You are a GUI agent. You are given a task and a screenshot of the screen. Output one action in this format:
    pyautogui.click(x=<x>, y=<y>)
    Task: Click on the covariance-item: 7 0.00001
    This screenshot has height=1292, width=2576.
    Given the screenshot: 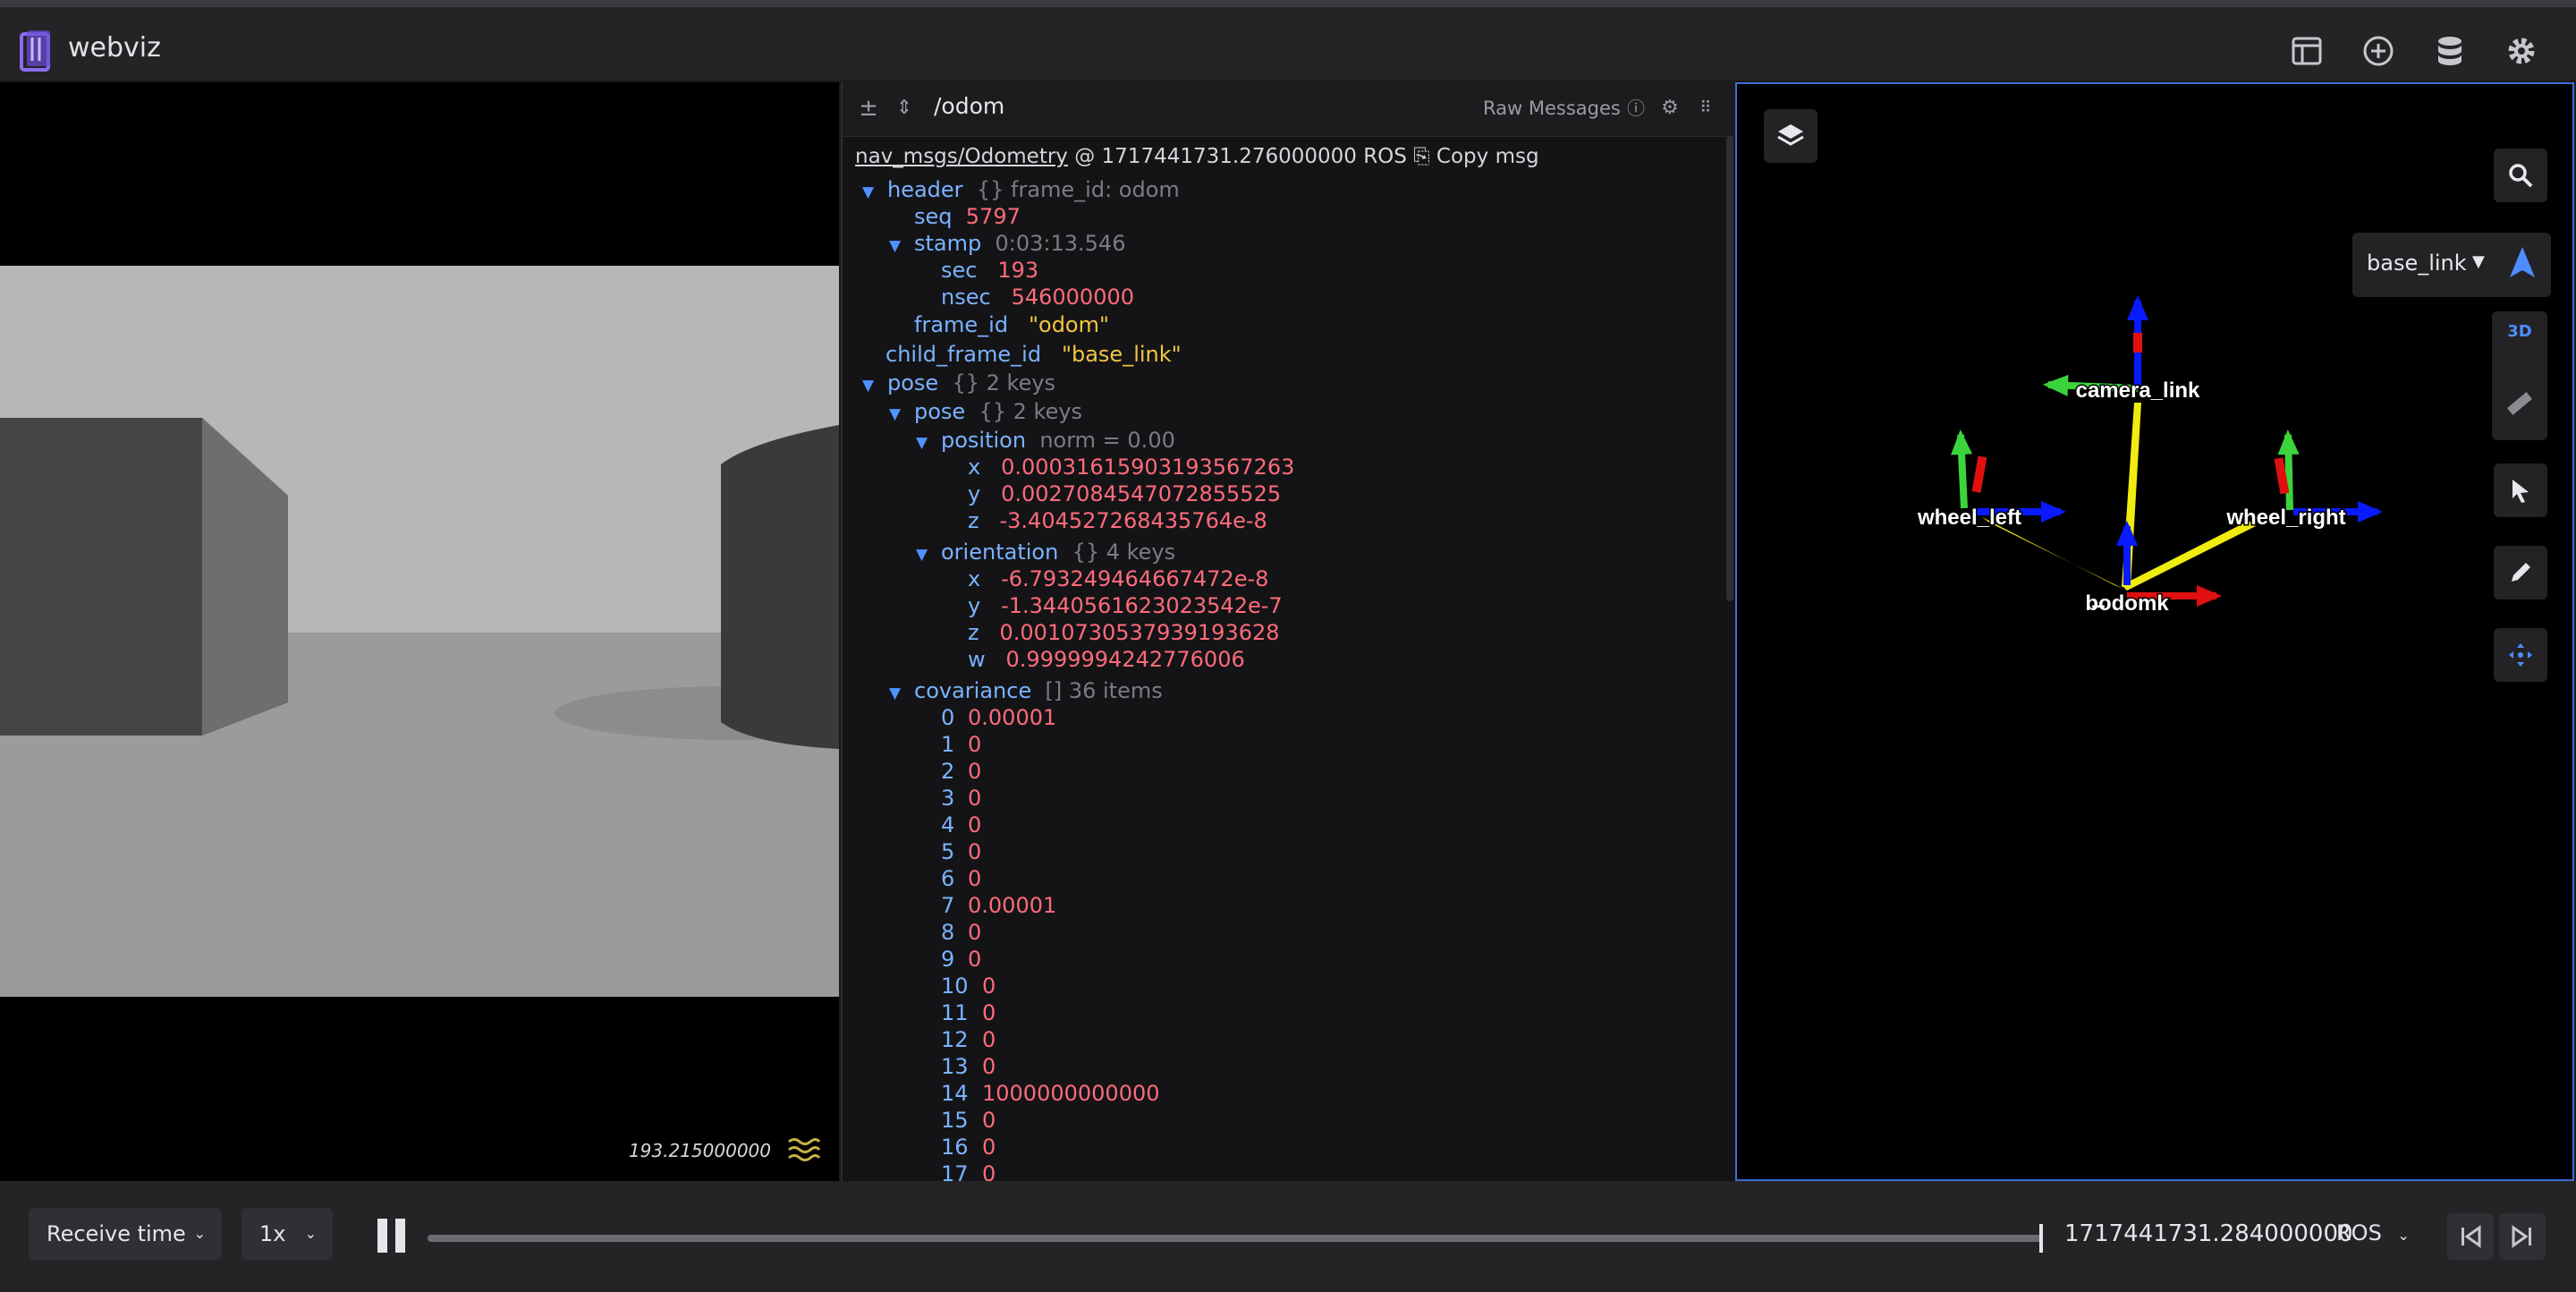 What is the action you would take?
    pyautogui.click(x=998, y=905)
    